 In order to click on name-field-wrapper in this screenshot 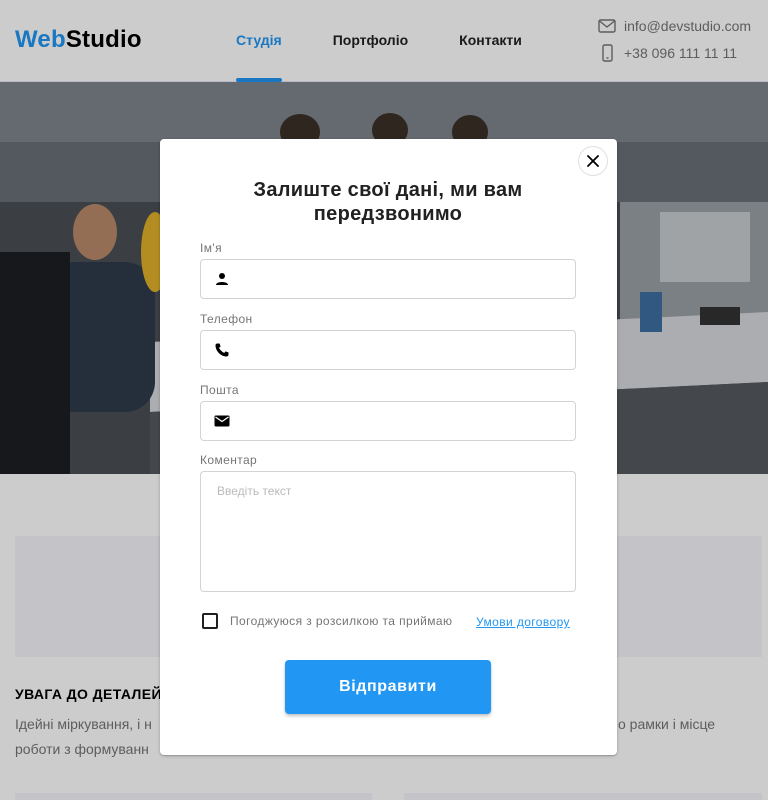, I will do `click(388, 279)`.